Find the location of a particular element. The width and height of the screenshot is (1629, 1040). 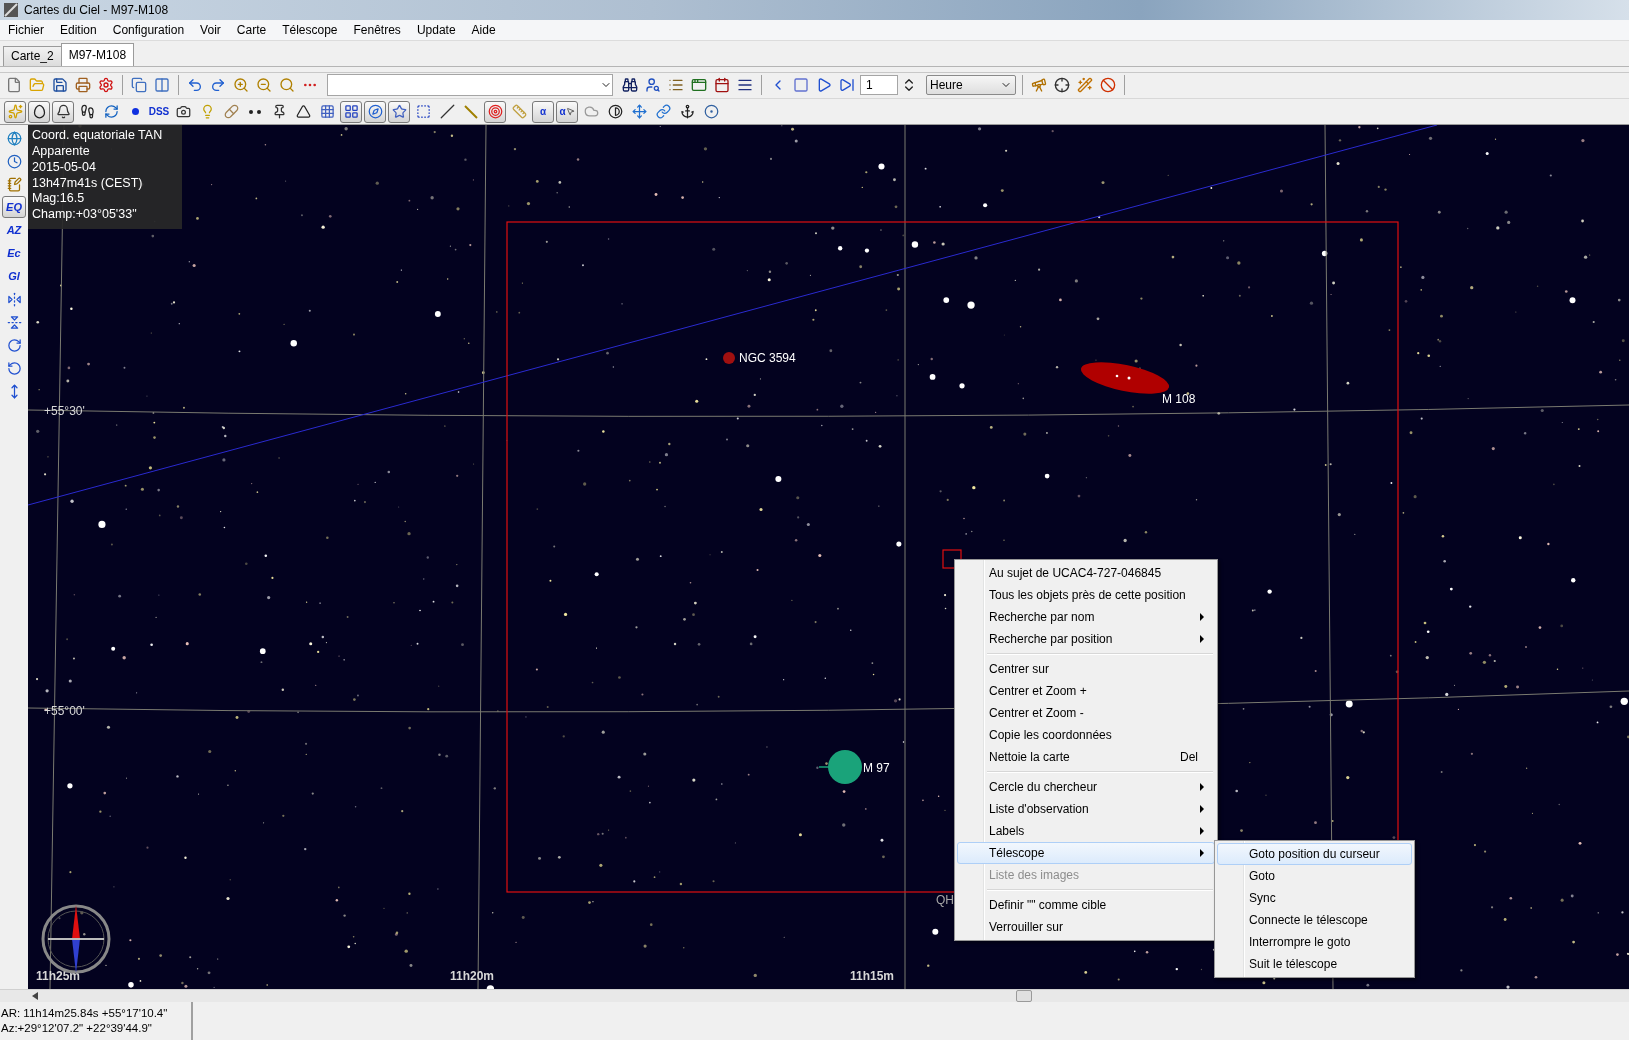

sidebar-button: Ec is located at coordinates (14, 253).